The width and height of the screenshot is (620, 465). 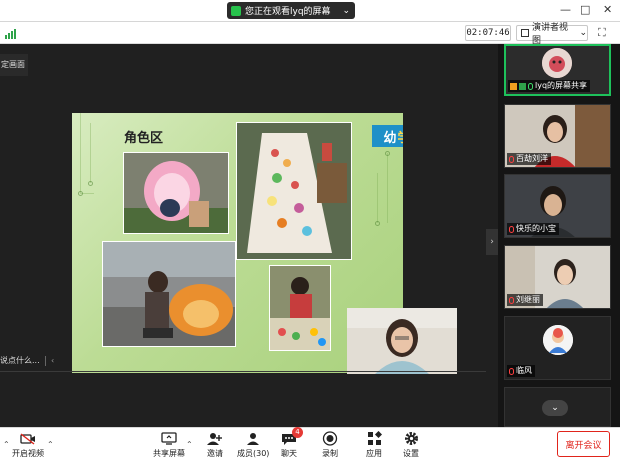 What do you see at coordinates (11, 33) in the screenshot?
I see `signal-strength-icon` at bounding box center [11, 33].